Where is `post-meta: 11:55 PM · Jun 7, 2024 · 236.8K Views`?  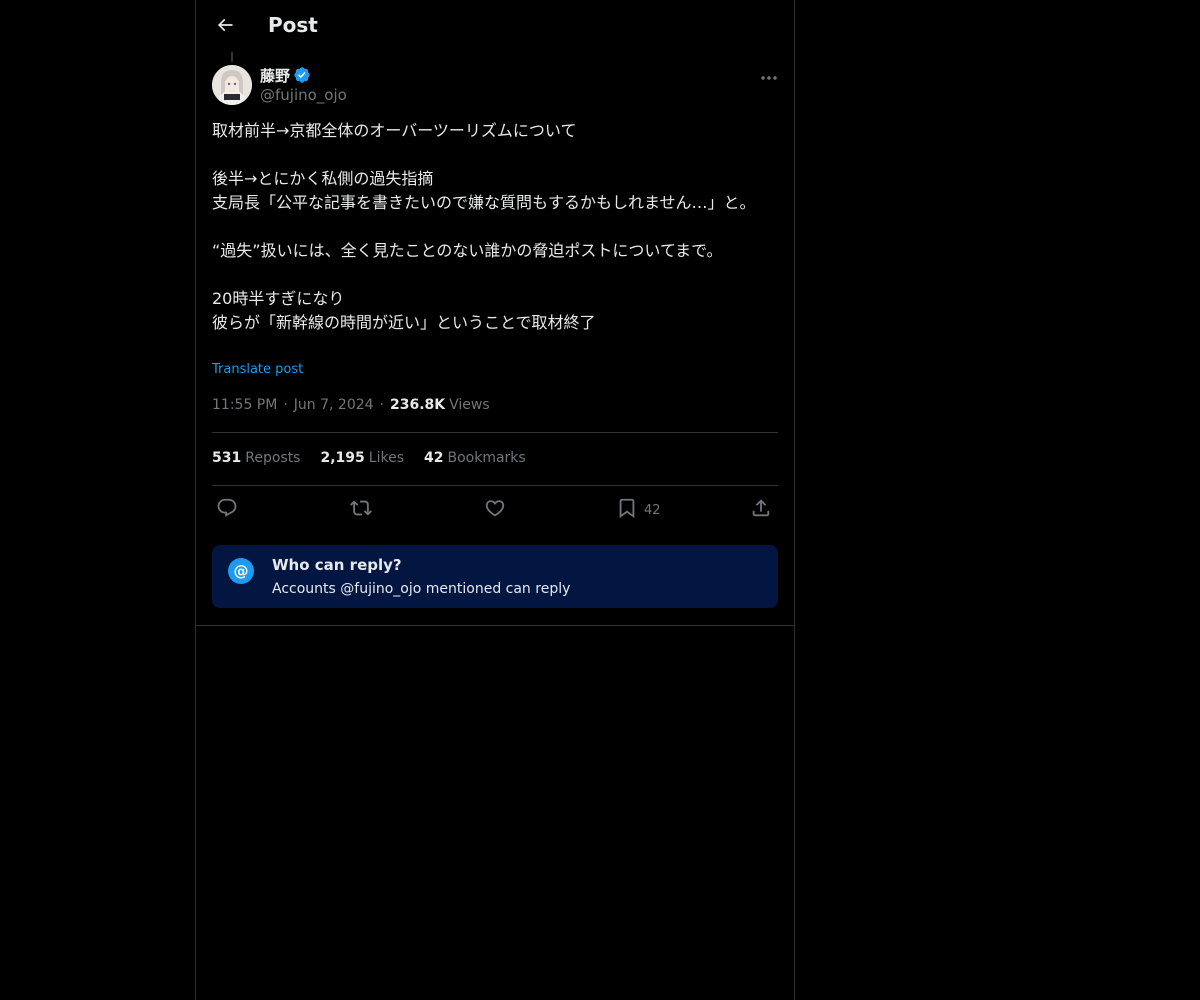
post-meta: 11:55 PM · Jun 7, 2024 · 236.8K Views is located at coordinates (351, 405).